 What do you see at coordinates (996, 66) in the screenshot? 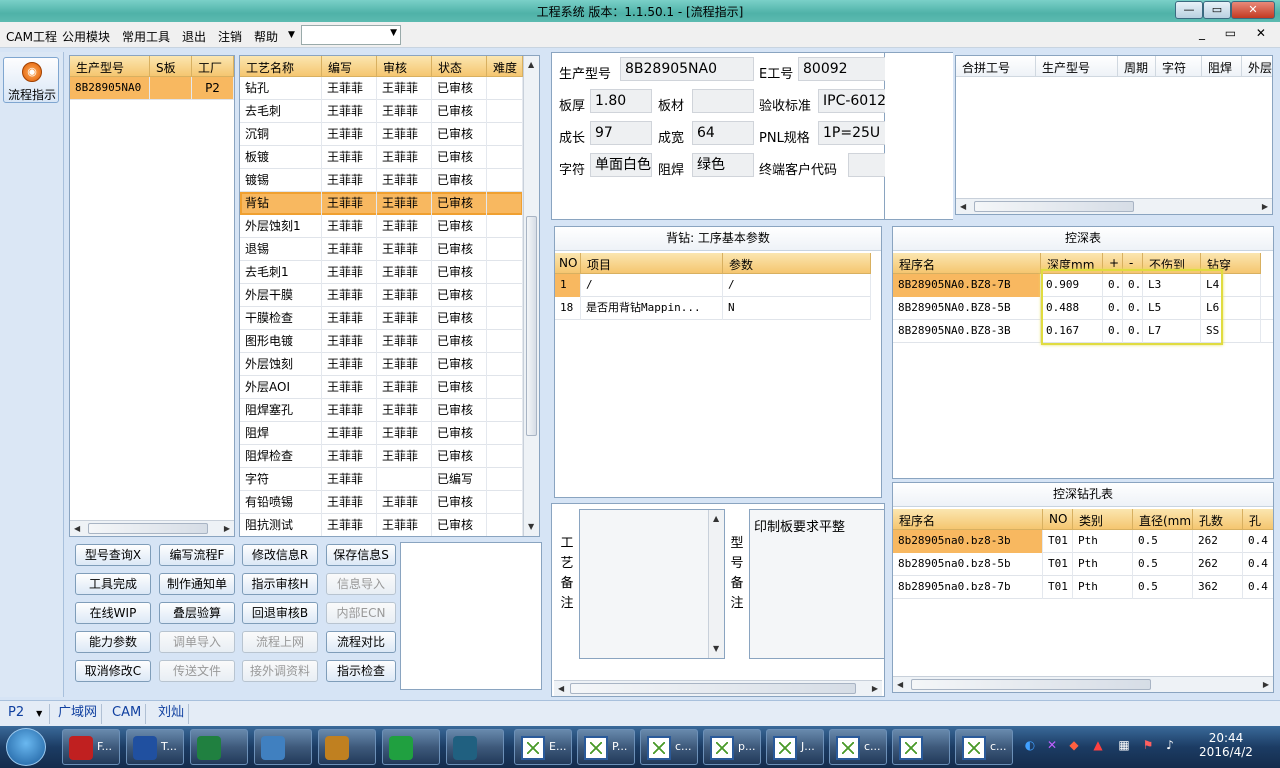
I see `col-header: 合拼工号` at bounding box center [996, 66].